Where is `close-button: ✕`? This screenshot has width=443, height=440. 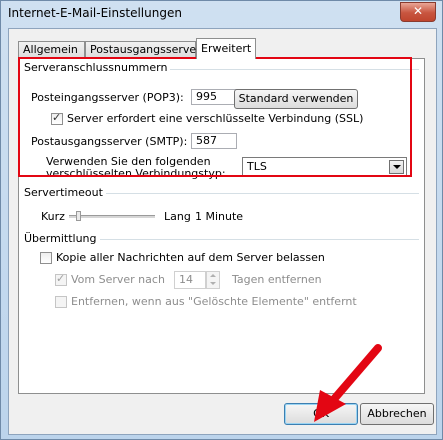 close-button: ✕ is located at coordinates (418, 12).